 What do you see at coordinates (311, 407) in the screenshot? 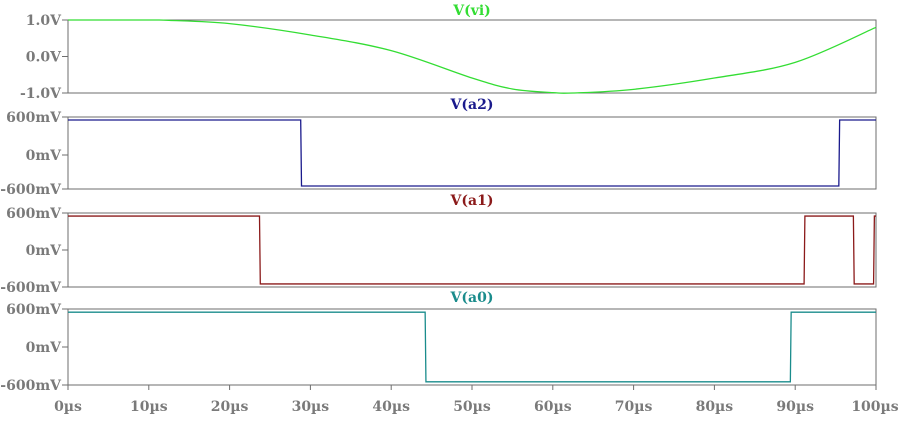
I see `x-tick-label: 30µs` at bounding box center [311, 407].